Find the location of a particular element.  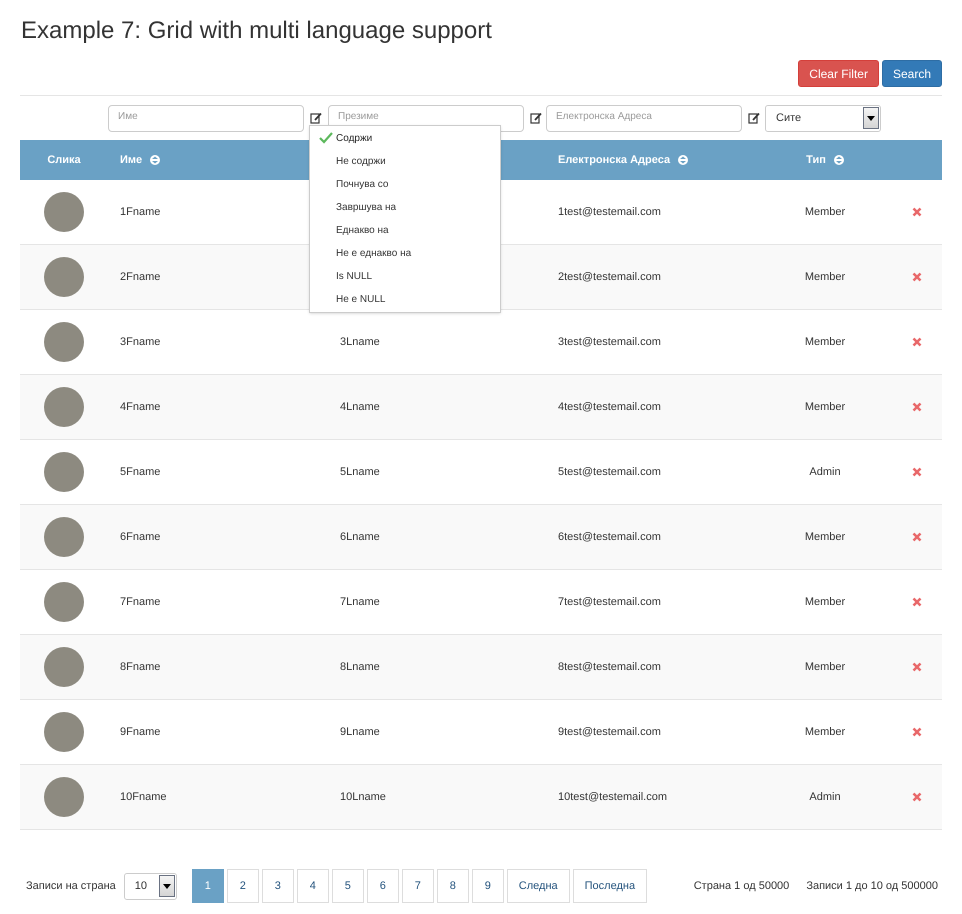

page-button: 3 is located at coordinates (278, 886).